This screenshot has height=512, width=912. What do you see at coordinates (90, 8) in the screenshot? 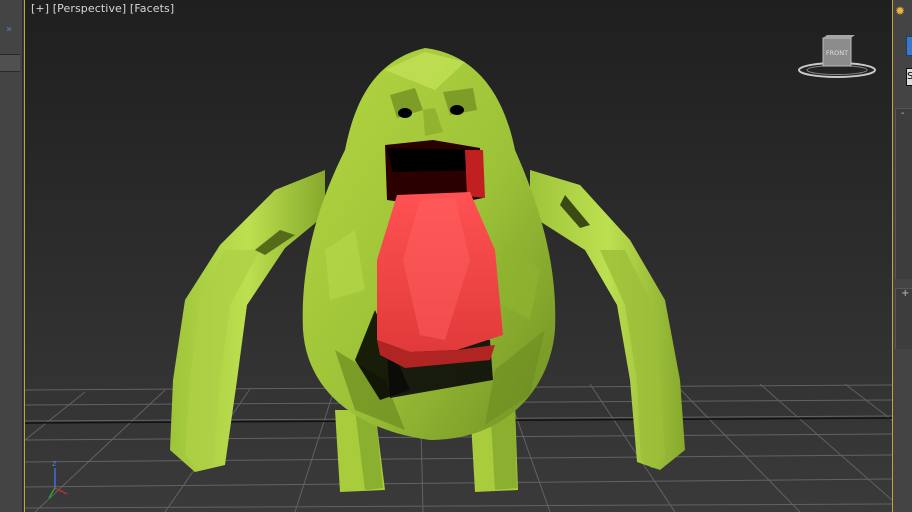
I see `viewport-view-menu: [Perspective]` at bounding box center [90, 8].